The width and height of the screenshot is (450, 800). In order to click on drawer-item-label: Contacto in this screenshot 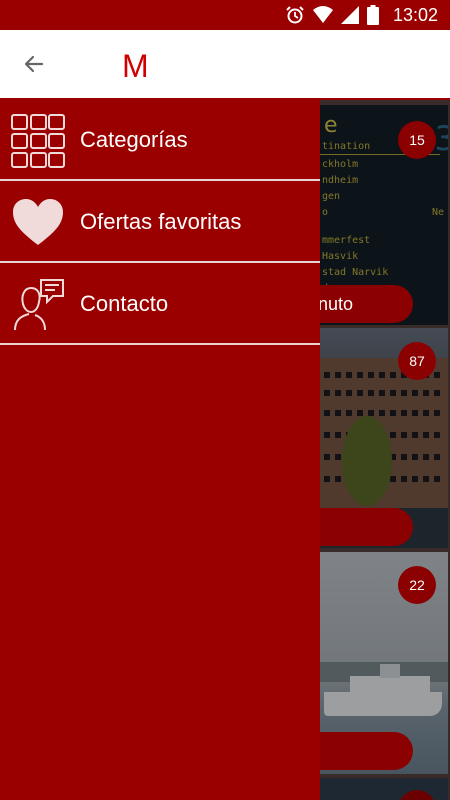, I will do `click(124, 303)`.